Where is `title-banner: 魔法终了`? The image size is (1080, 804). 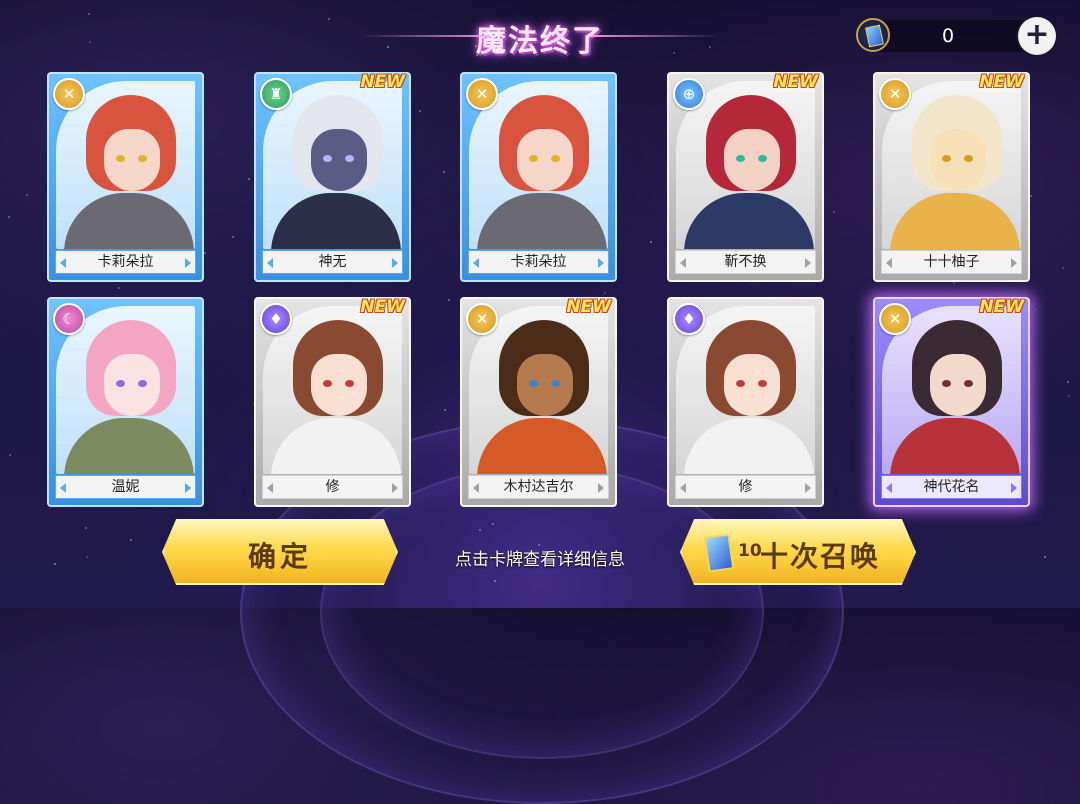 title-banner: 魔法终了 is located at coordinates (540, 33).